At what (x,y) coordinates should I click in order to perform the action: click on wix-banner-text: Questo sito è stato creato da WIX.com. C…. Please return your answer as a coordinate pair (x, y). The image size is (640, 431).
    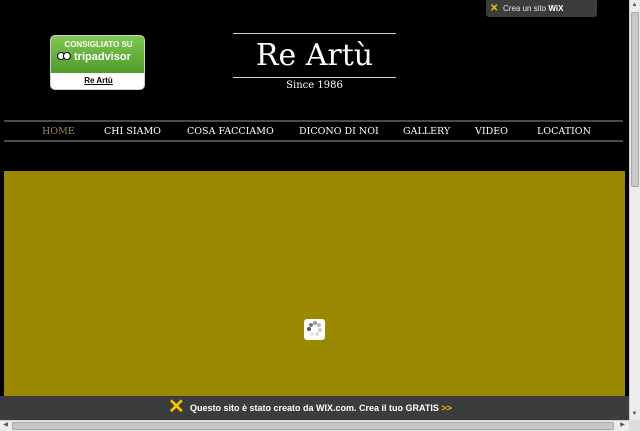
    Looking at the image, I should click on (314, 408).